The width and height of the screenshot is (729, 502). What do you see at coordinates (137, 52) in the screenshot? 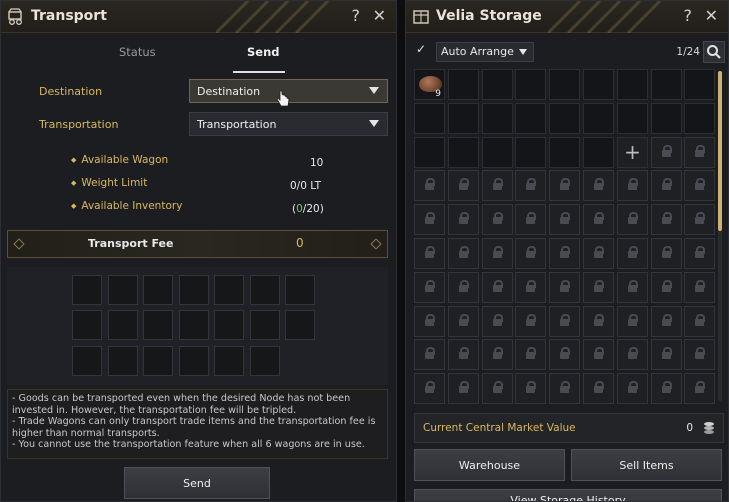
I see `tab-status: Status` at bounding box center [137, 52].